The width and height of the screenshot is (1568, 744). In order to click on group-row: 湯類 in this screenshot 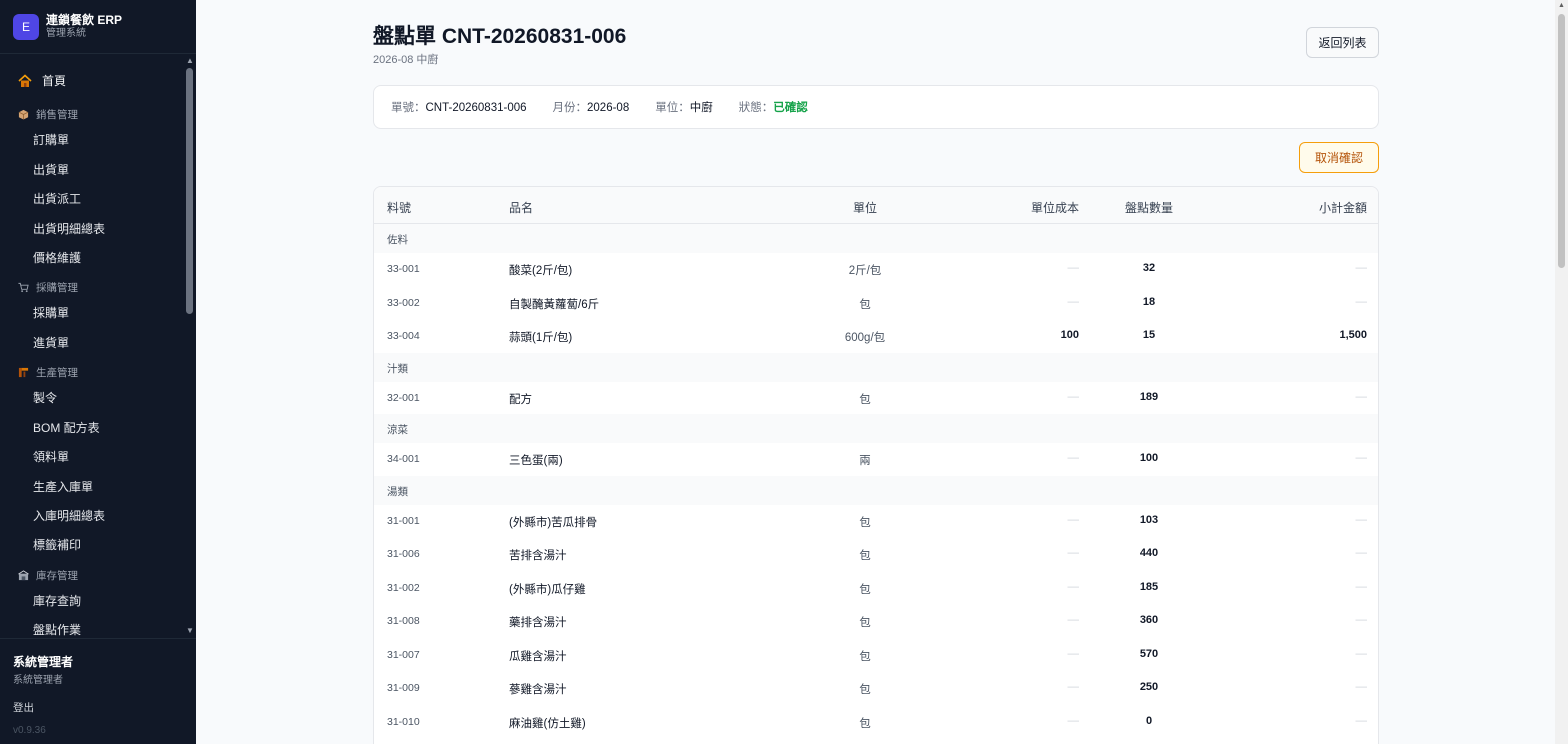, I will do `click(876, 490)`.